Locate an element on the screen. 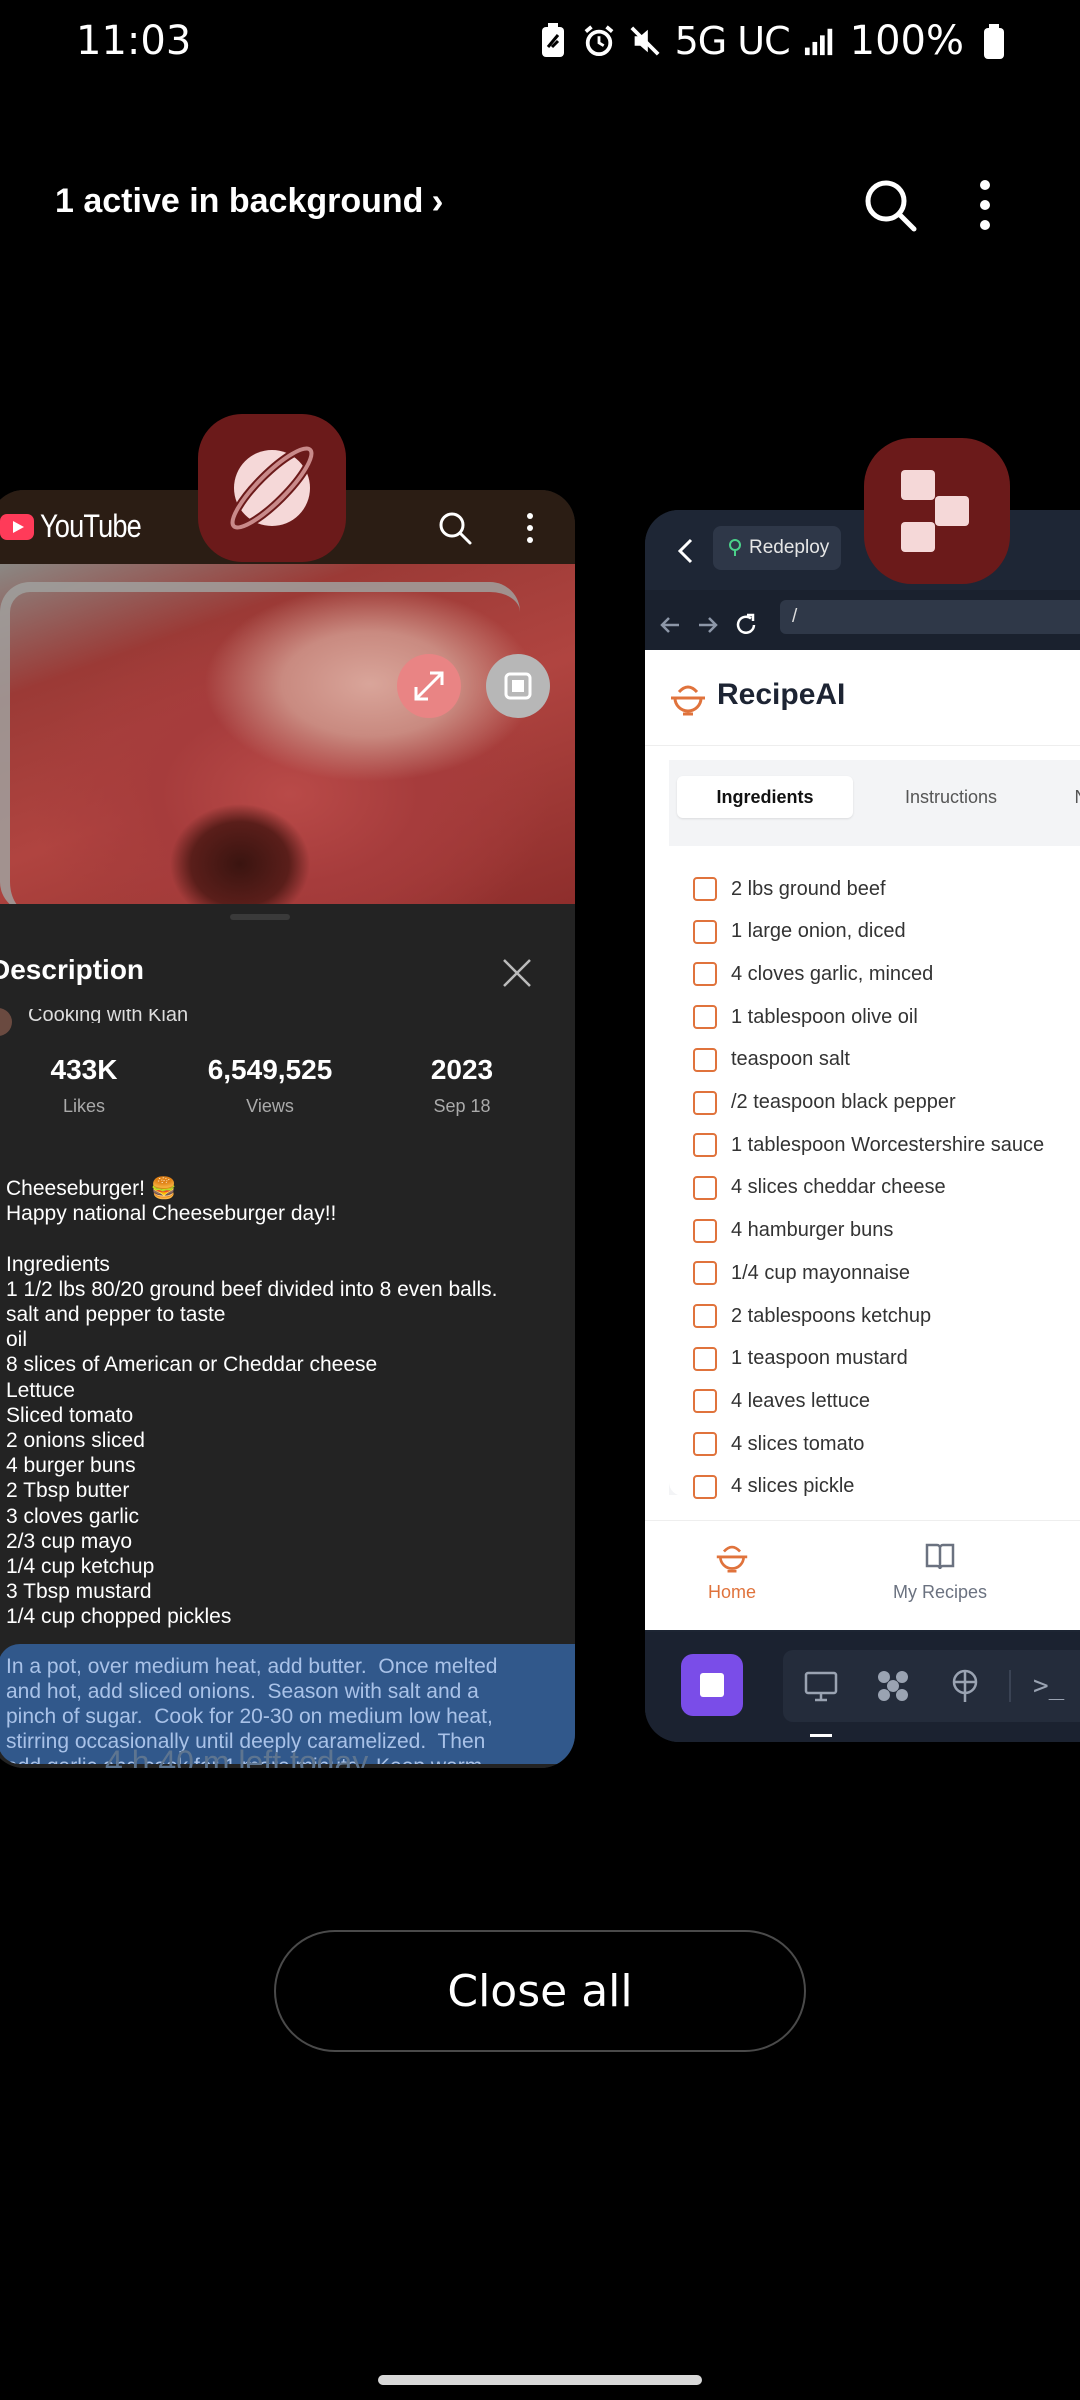 This screenshot has height=2400, width=1080. ingredient-label: 2 tablespoons ketchup is located at coordinates (831, 1315).